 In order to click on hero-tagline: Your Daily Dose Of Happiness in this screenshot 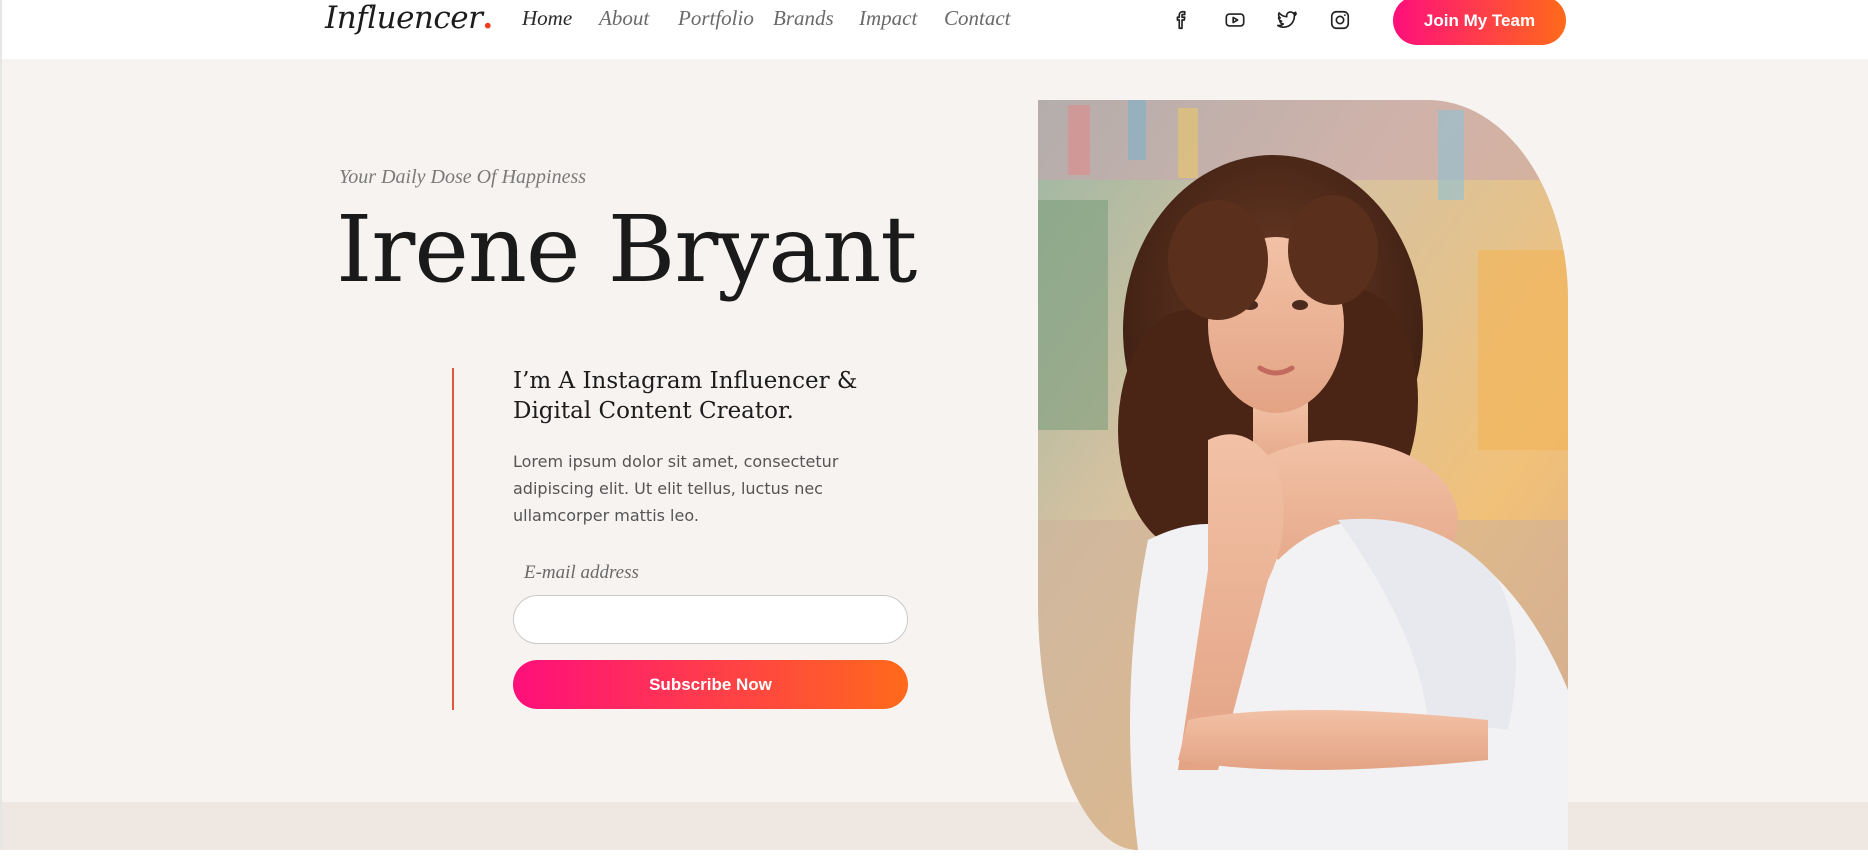, I will do `click(463, 177)`.